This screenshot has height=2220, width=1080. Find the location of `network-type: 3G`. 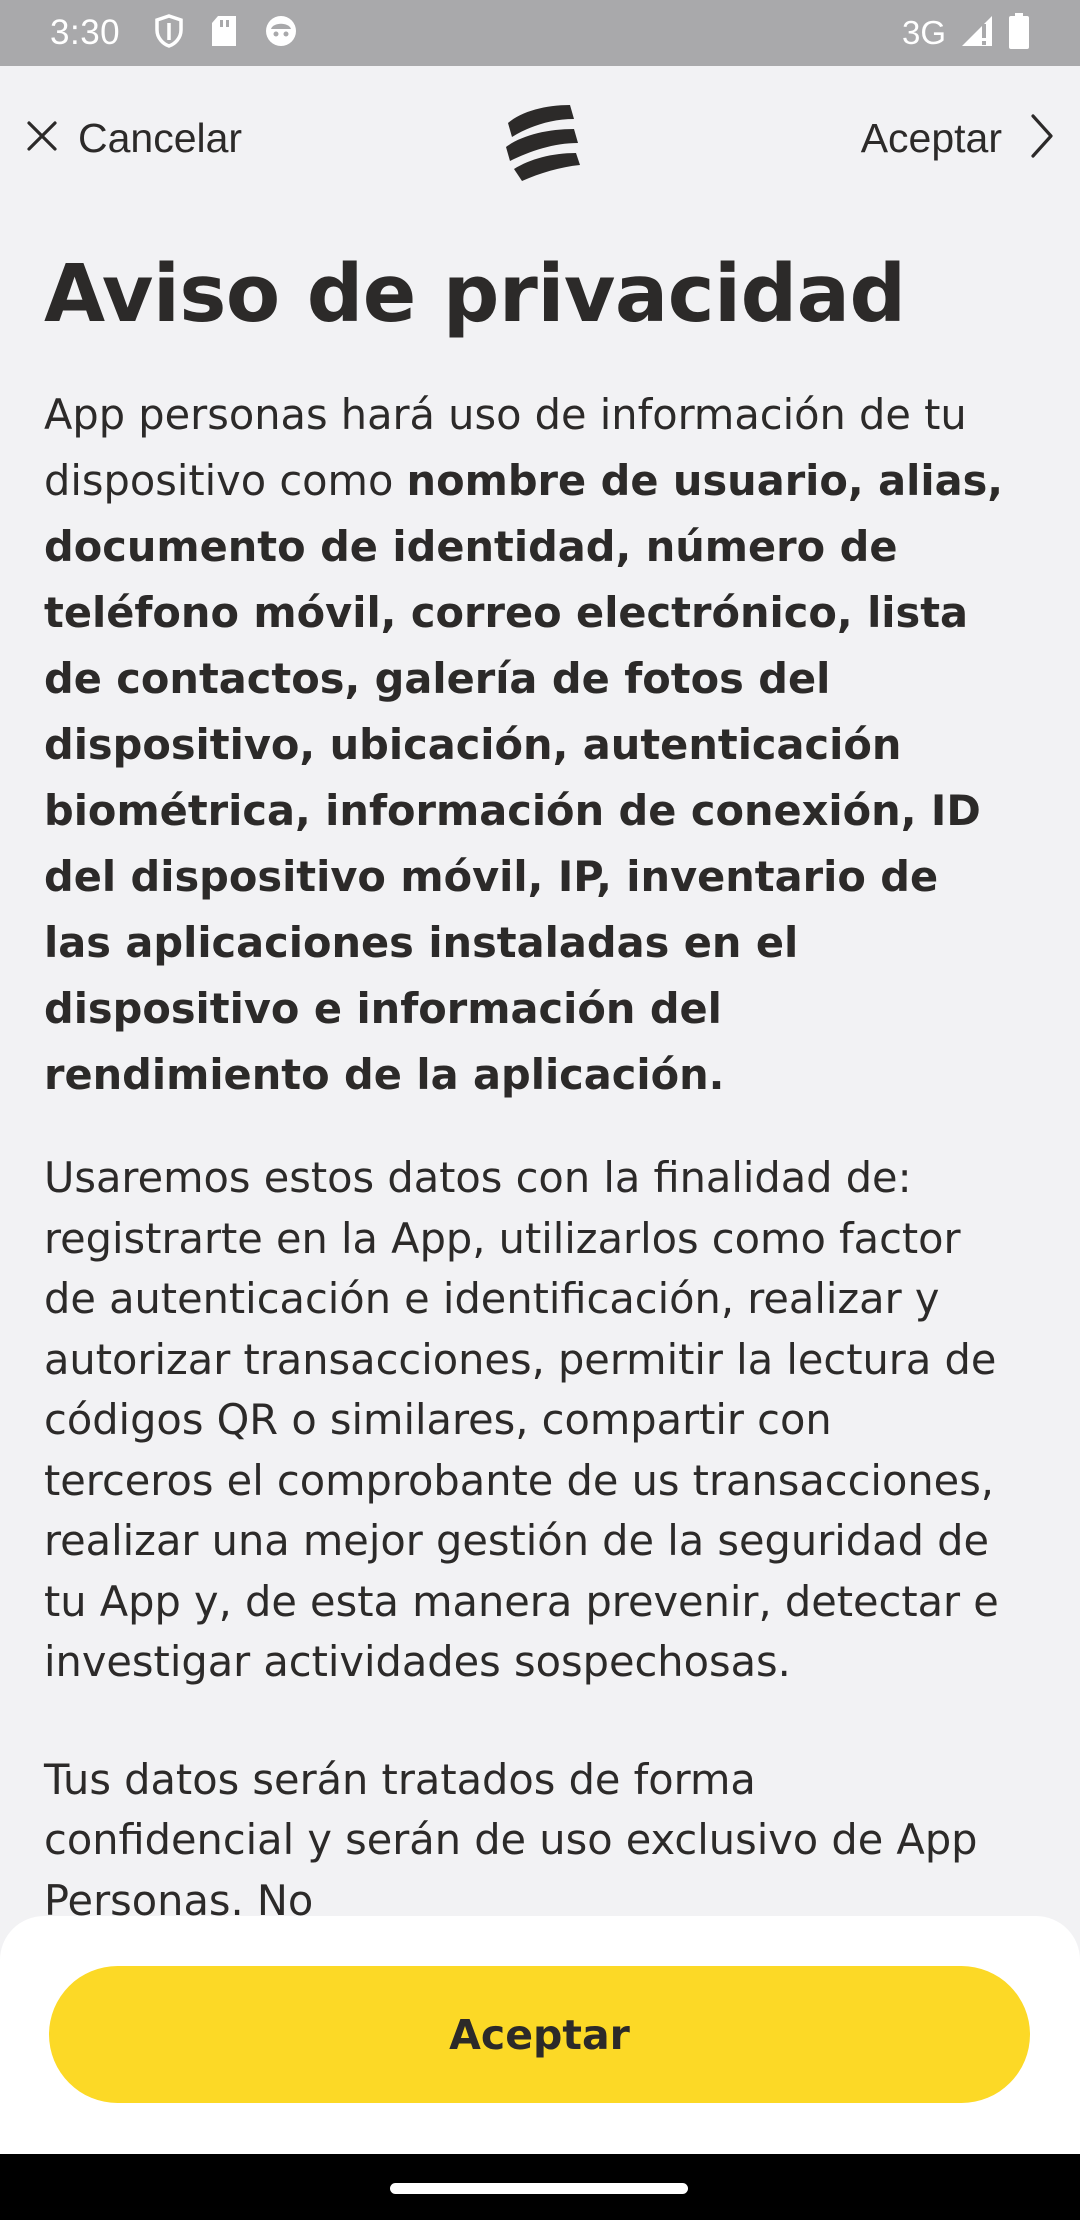

network-type: 3G is located at coordinates (923, 32).